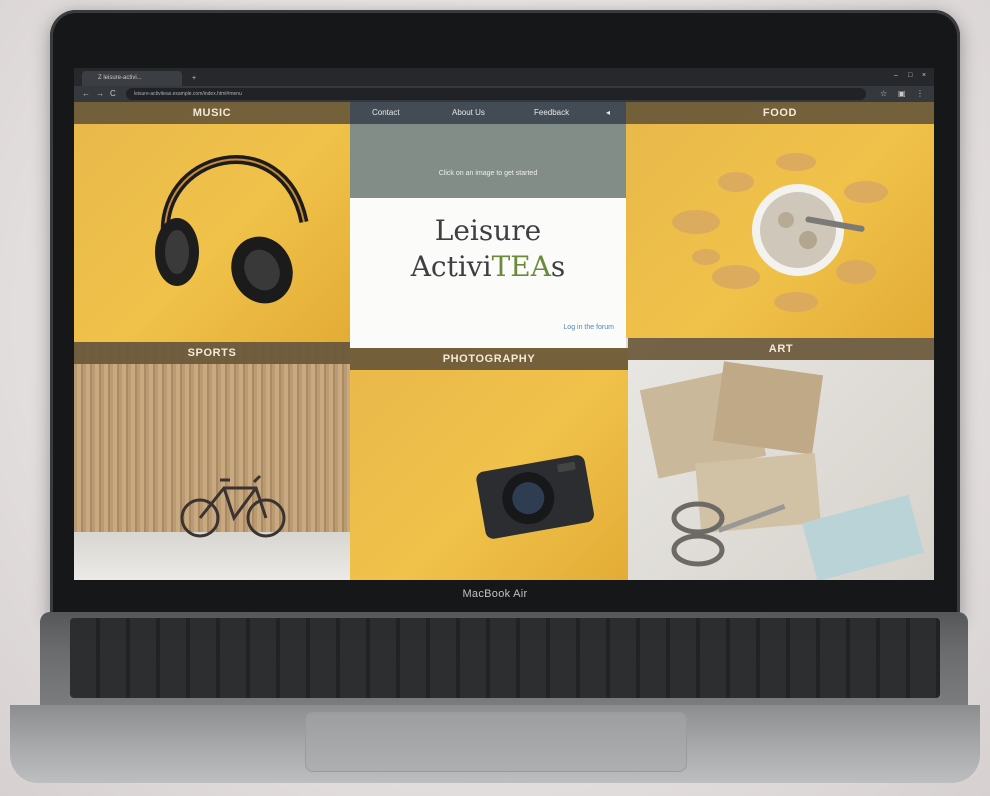 This screenshot has width=990, height=796. I want to click on bicycle-image, so click(233, 506).